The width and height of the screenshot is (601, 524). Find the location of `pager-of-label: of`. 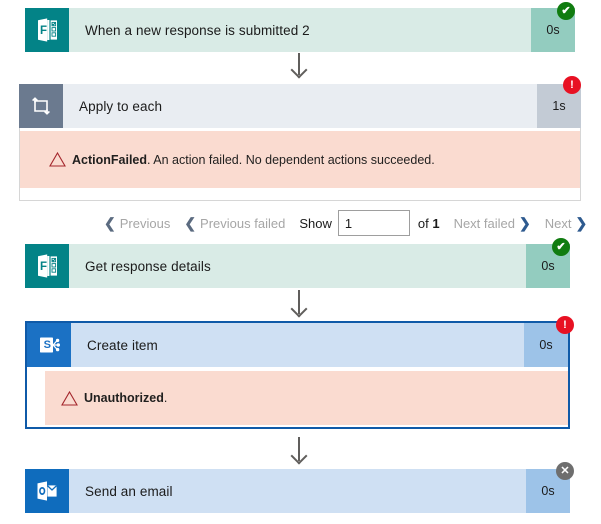

pager-of-label: of is located at coordinates (423, 223).